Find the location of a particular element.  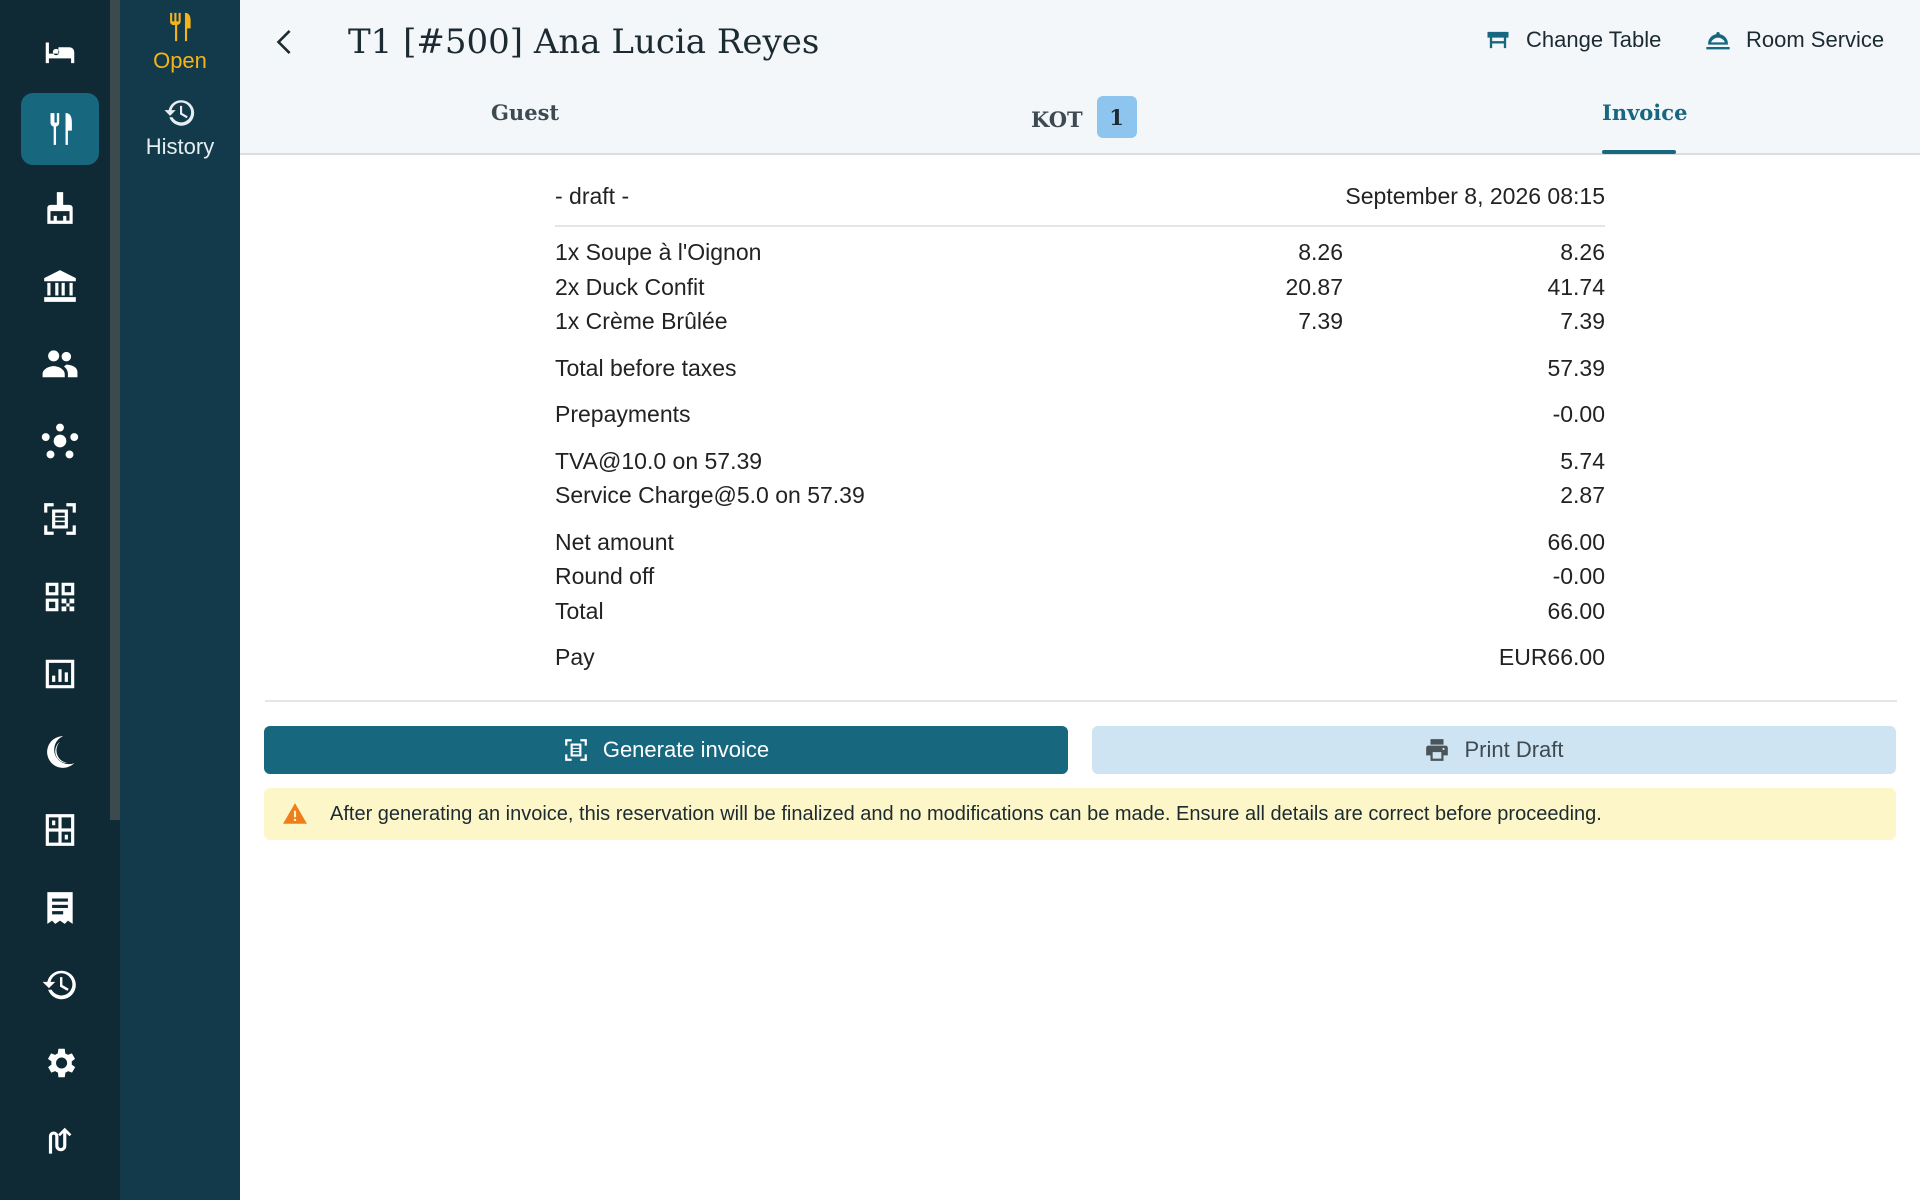

main-nav-rail is located at coordinates (60, 600).